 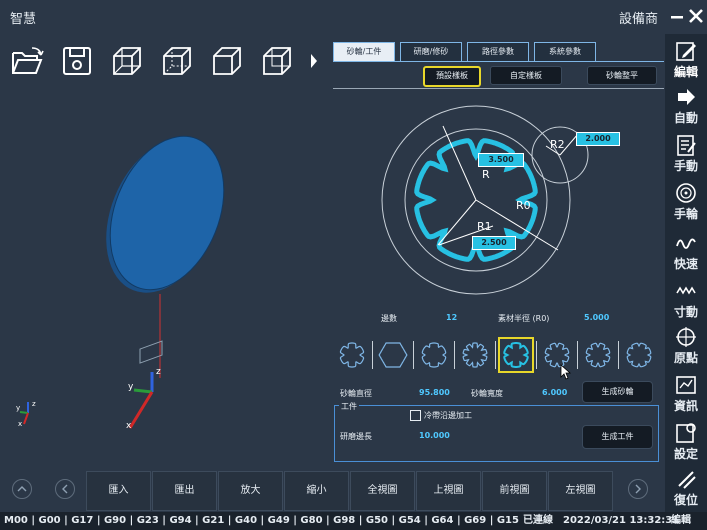 What do you see at coordinates (250, 491) in the screenshot?
I see `zoom-in-button: 放大` at bounding box center [250, 491].